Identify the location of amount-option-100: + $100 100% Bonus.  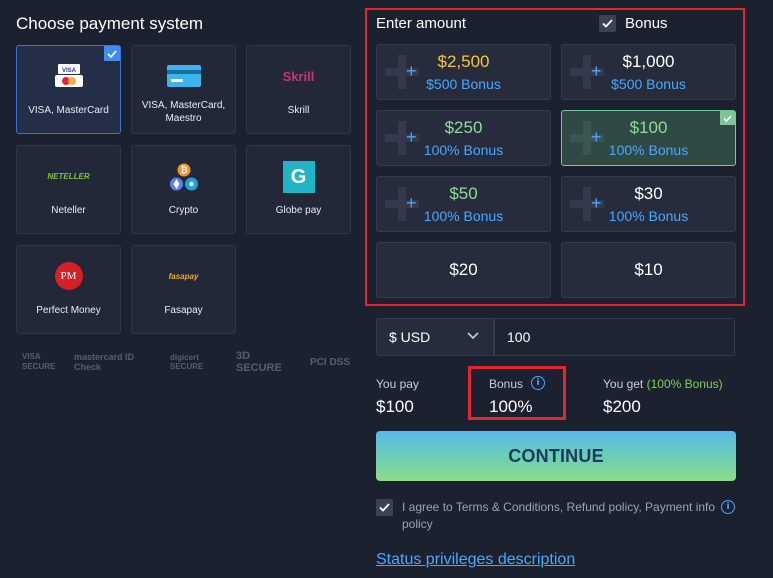
(648, 138).